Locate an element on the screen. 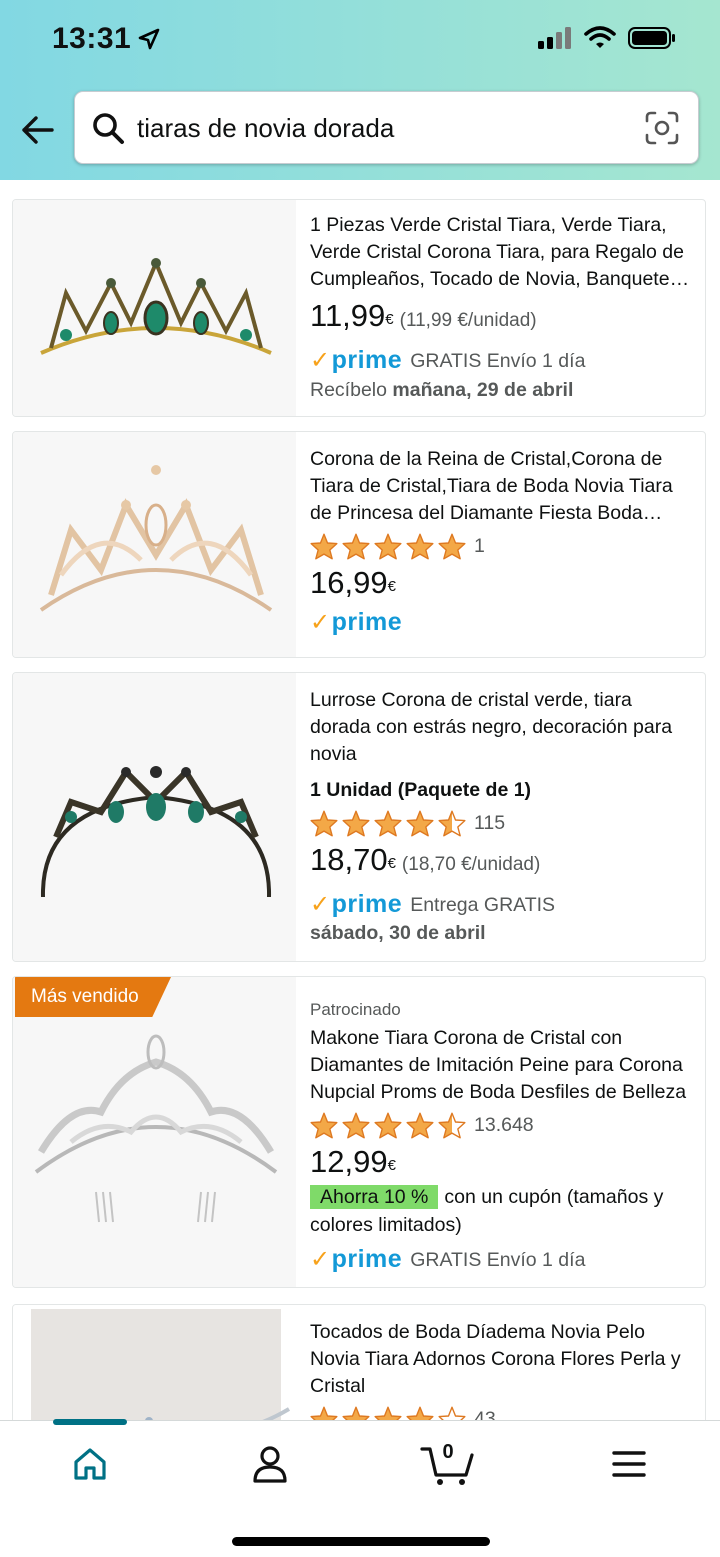 This screenshot has width=720, height=1557. green-tiara-image is located at coordinates (156, 306).